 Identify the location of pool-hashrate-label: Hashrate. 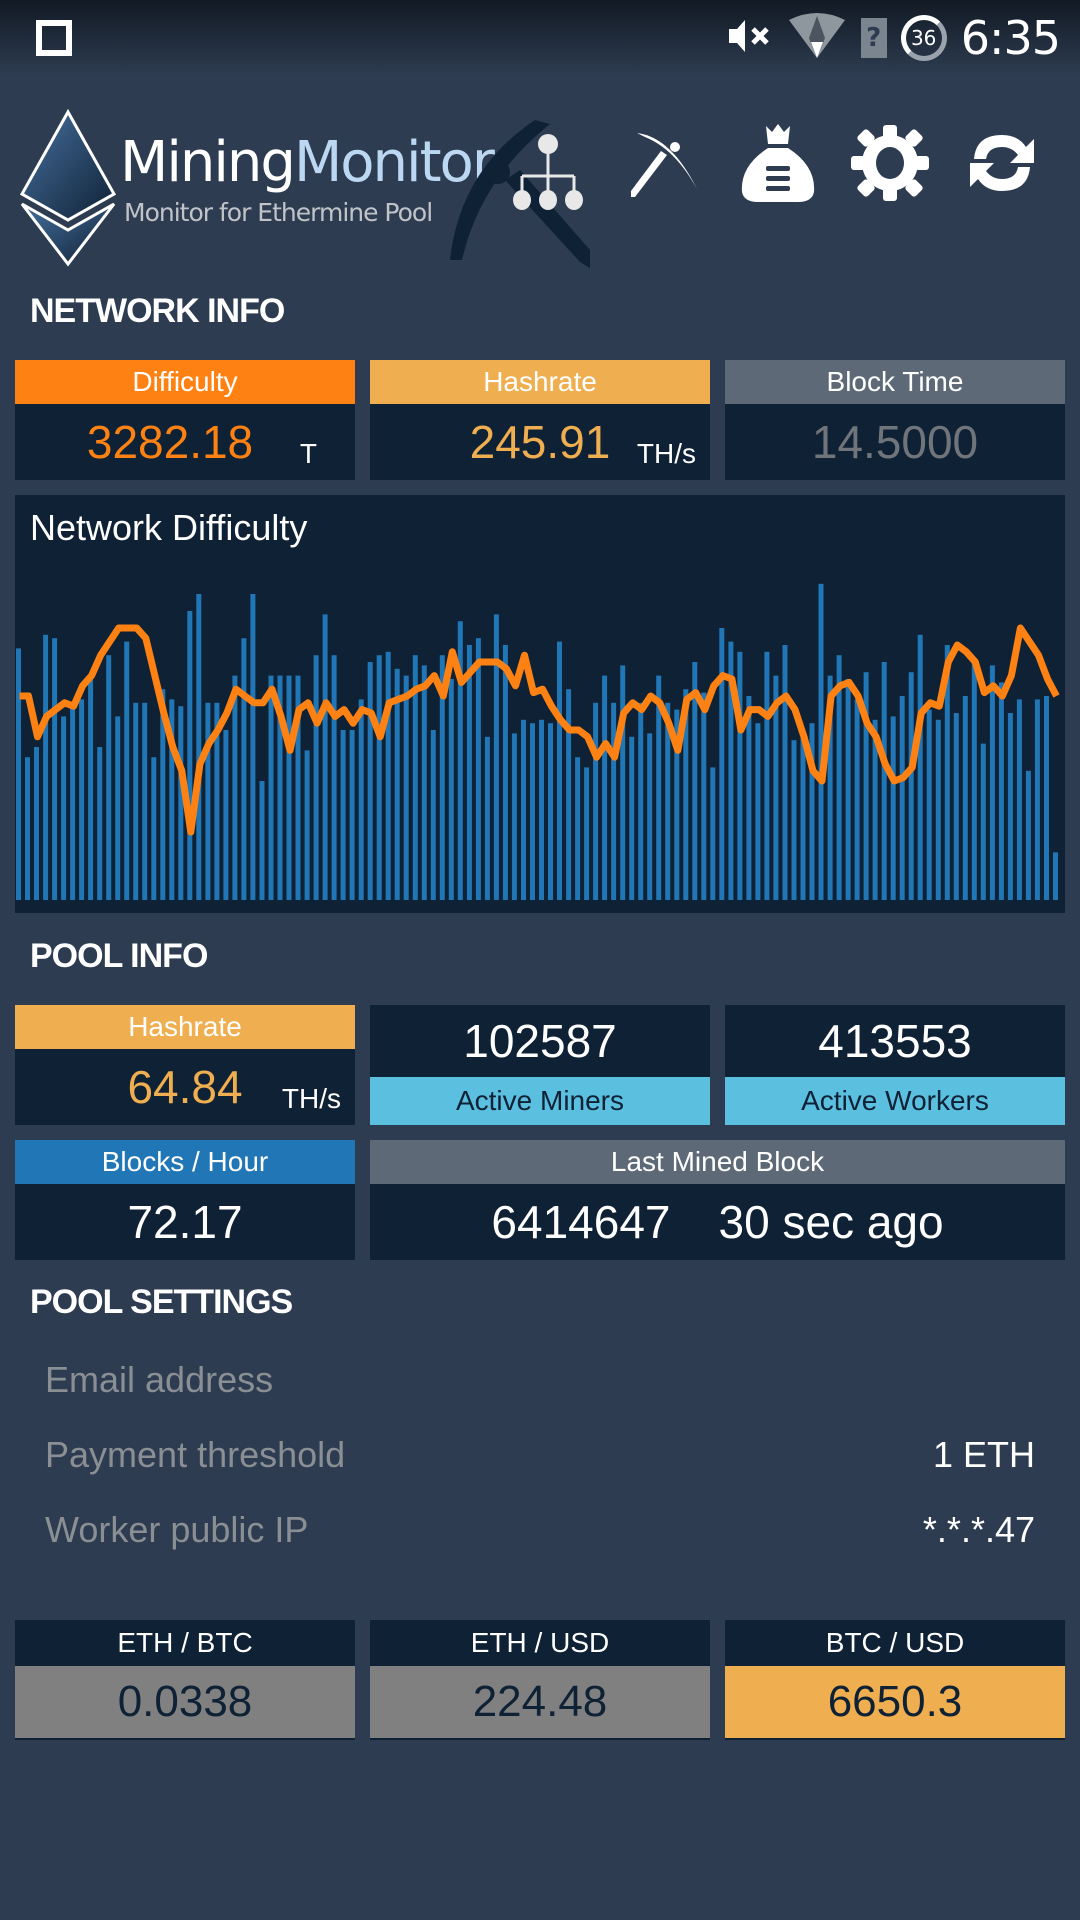
(185, 1027).